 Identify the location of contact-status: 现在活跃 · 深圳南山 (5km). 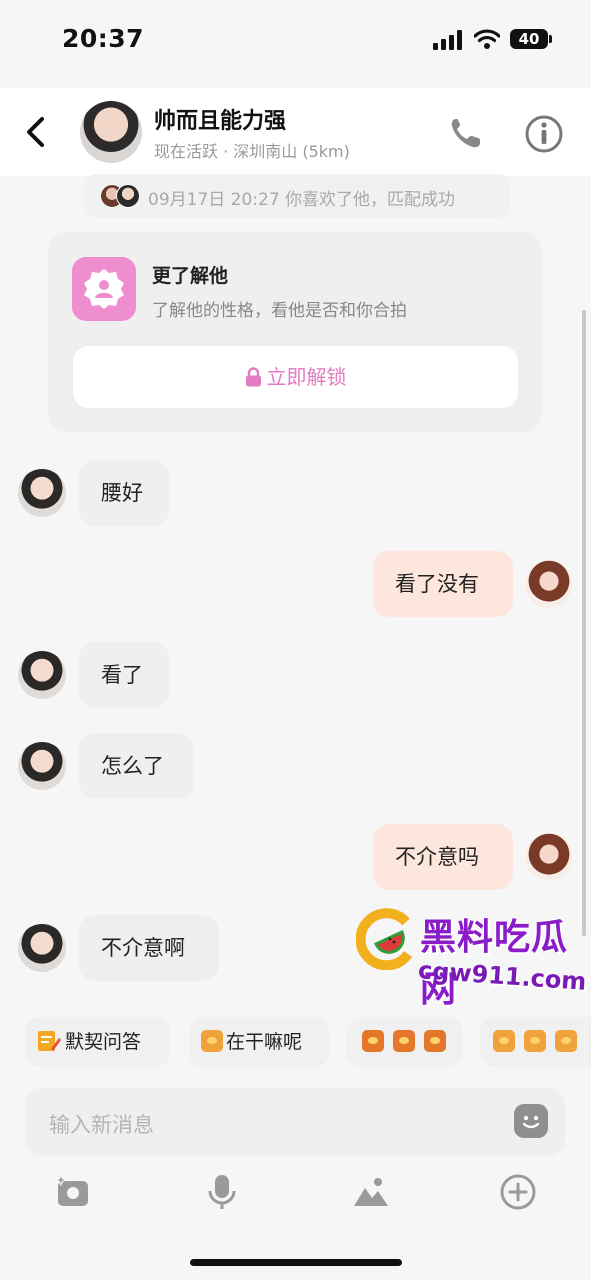
(252, 151).